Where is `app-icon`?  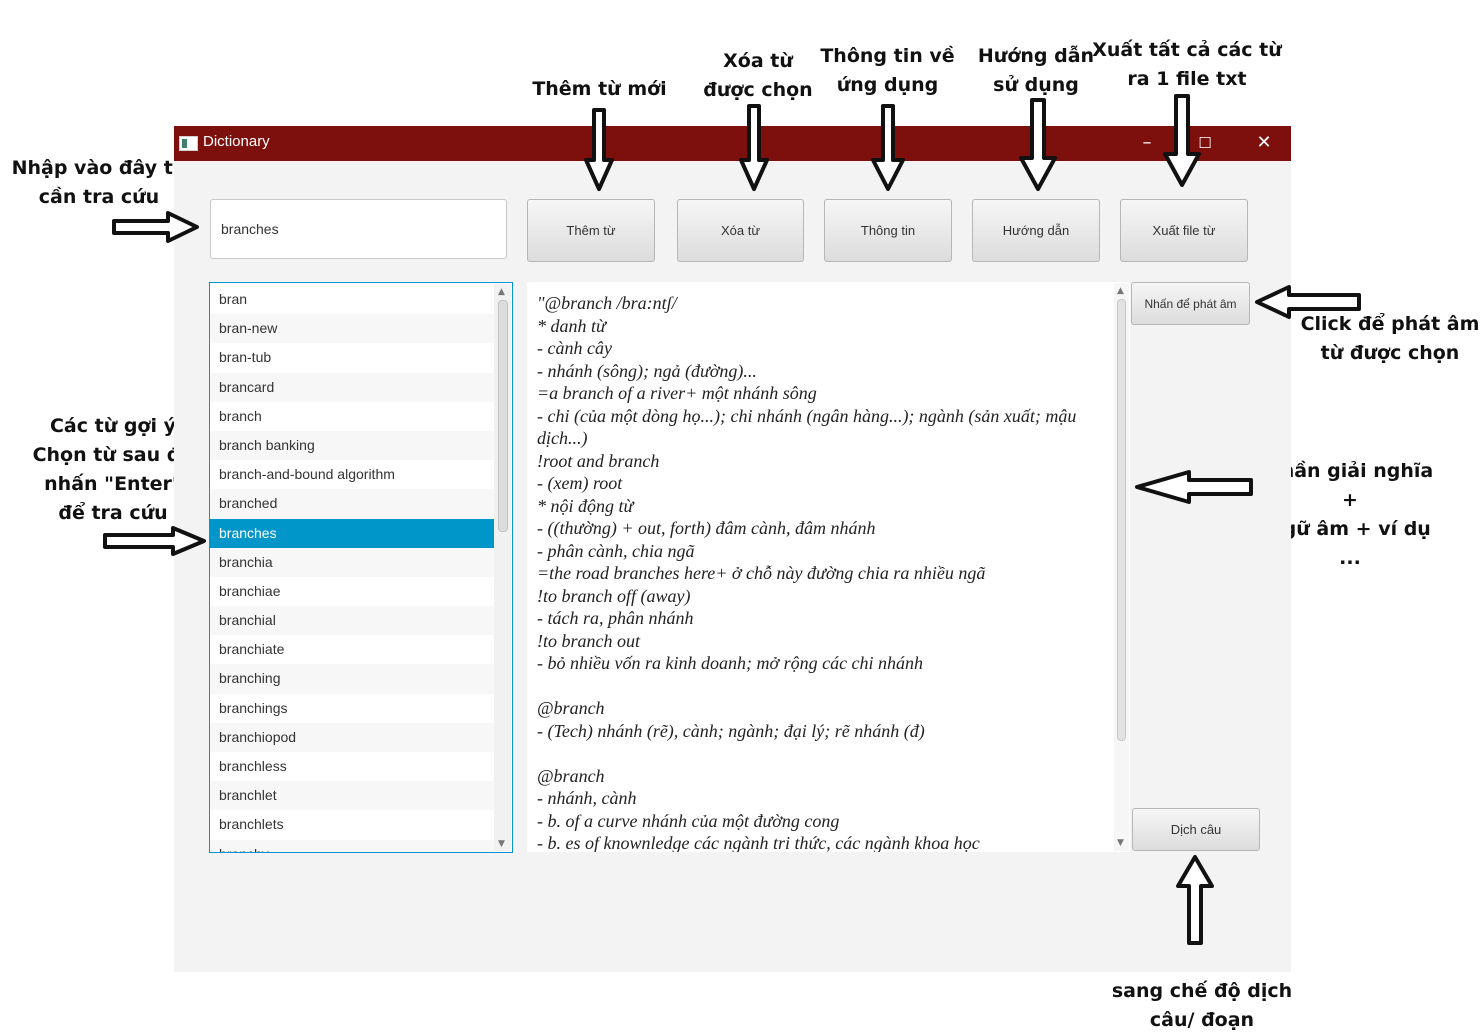 app-icon is located at coordinates (188, 143).